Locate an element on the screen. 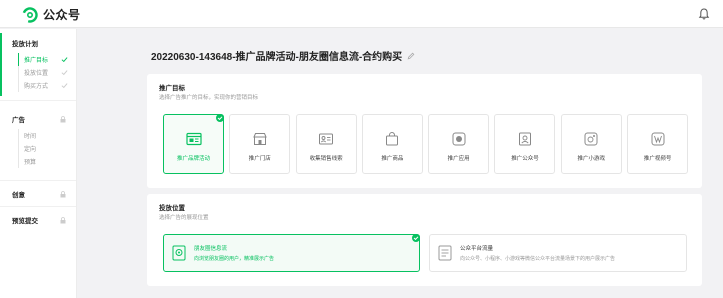  plan-name: 20220630-143648-推广品牌活动-朋友圈信息流-合约购买 is located at coordinates (277, 57).